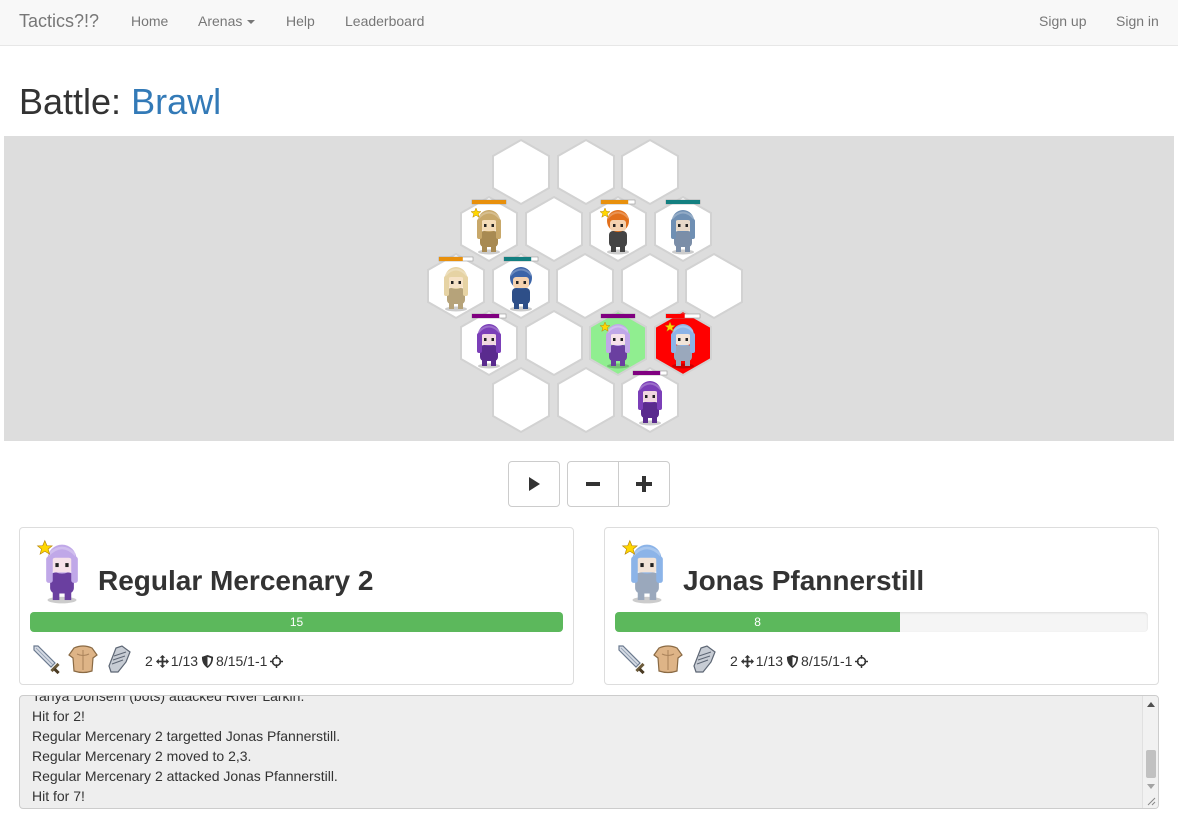  What do you see at coordinates (384, 21) in the screenshot?
I see `nav-leaderboard: Leaderboard` at bounding box center [384, 21].